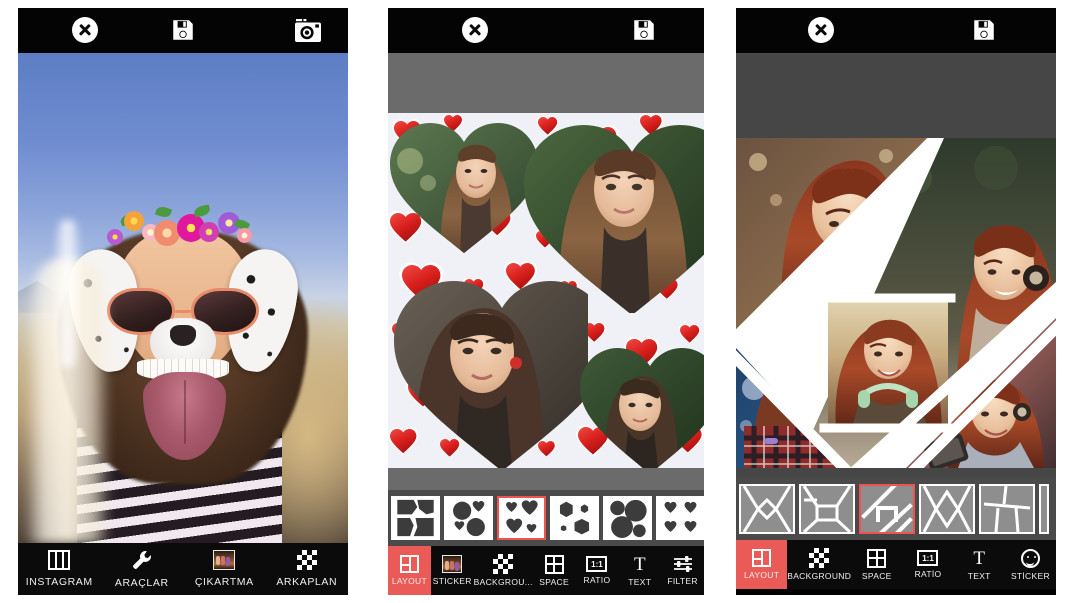  Describe the element at coordinates (307, 569) in the screenshot. I see `tab-arkaplan: ARKAPLAN` at that location.